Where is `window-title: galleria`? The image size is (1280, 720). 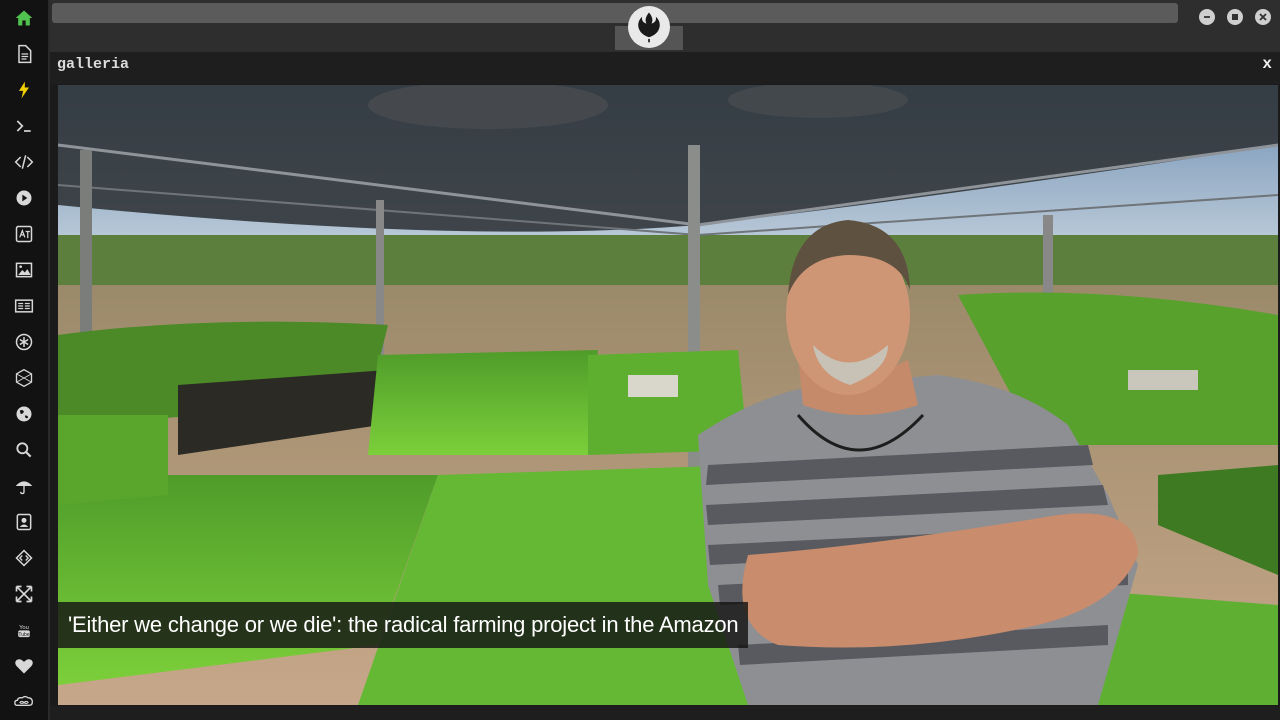 window-title: galleria is located at coordinates (93, 64).